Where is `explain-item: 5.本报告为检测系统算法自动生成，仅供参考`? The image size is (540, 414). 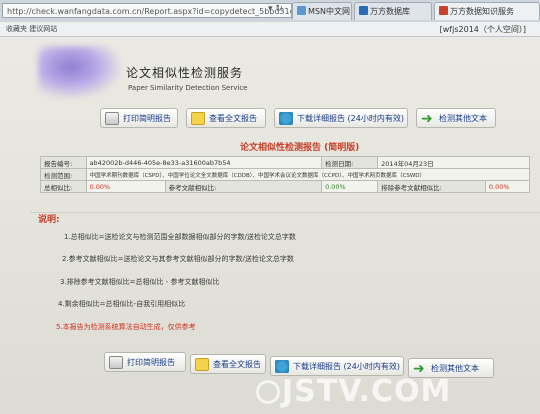
explain-item: 5.本报告为检测系统算法自动生成，仅供参考 is located at coordinates (126, 327).